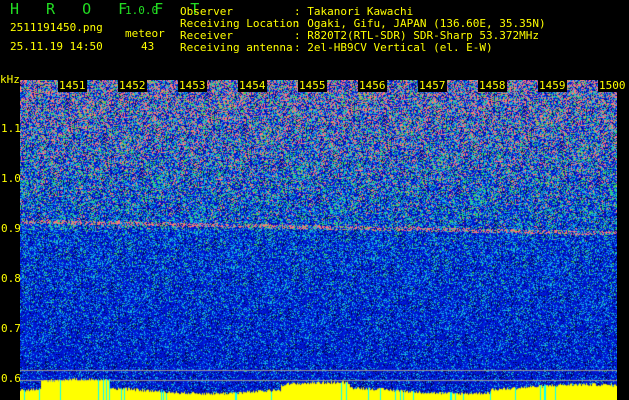 The height and width of the screenshot is (400, 629). I want to click on y-tick-label: 1.0, so click(11, 178).